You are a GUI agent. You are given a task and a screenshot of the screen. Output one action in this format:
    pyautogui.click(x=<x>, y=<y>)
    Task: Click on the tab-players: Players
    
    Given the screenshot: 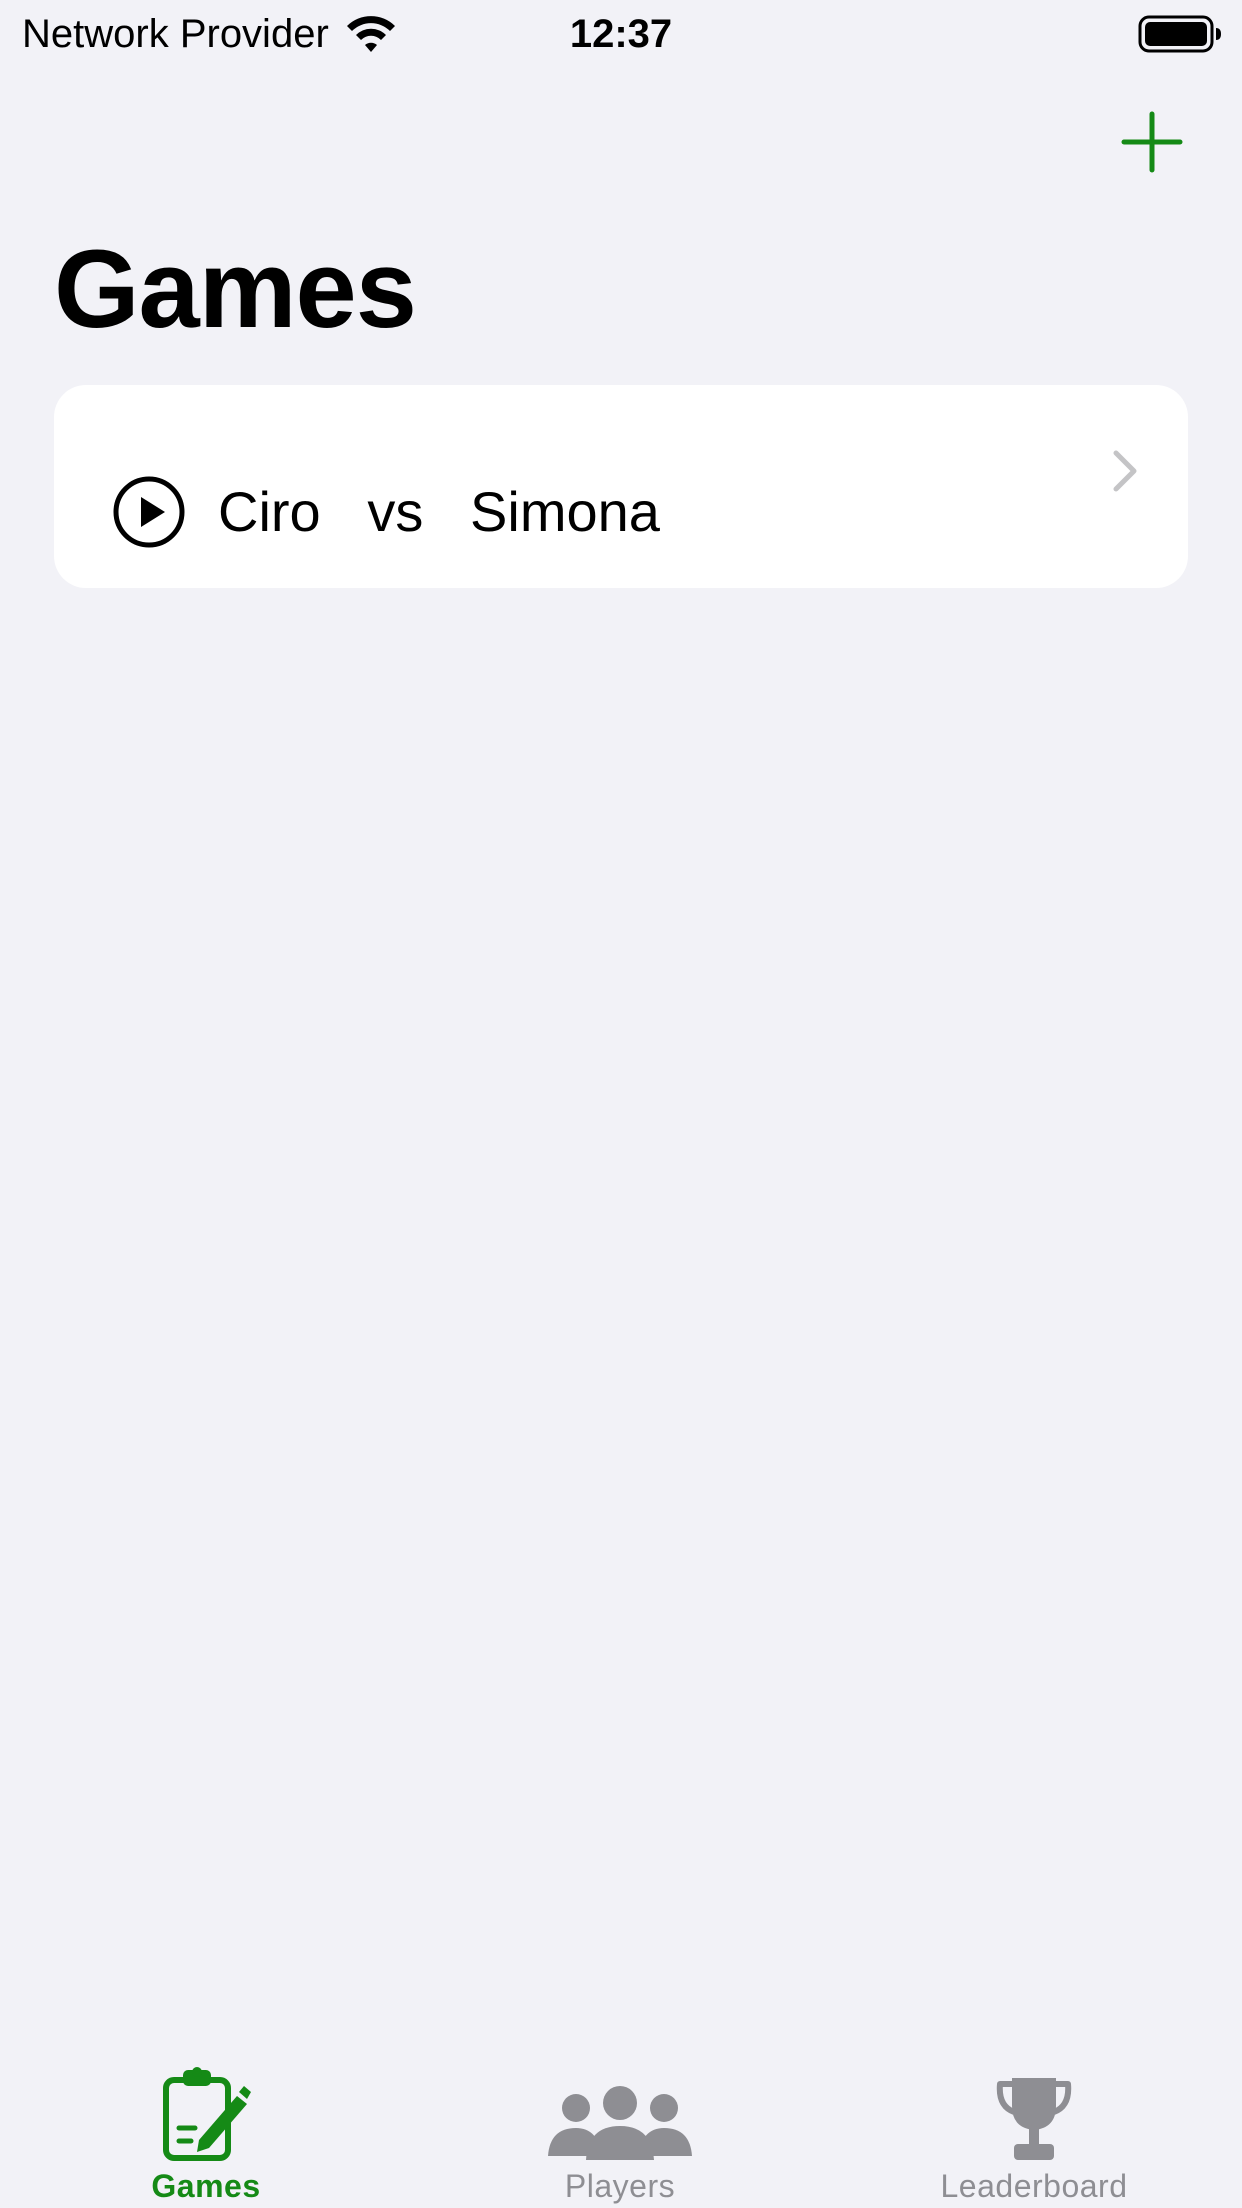 What is the action you would take?
    pyautogui.click(x=620, y=2119)
    